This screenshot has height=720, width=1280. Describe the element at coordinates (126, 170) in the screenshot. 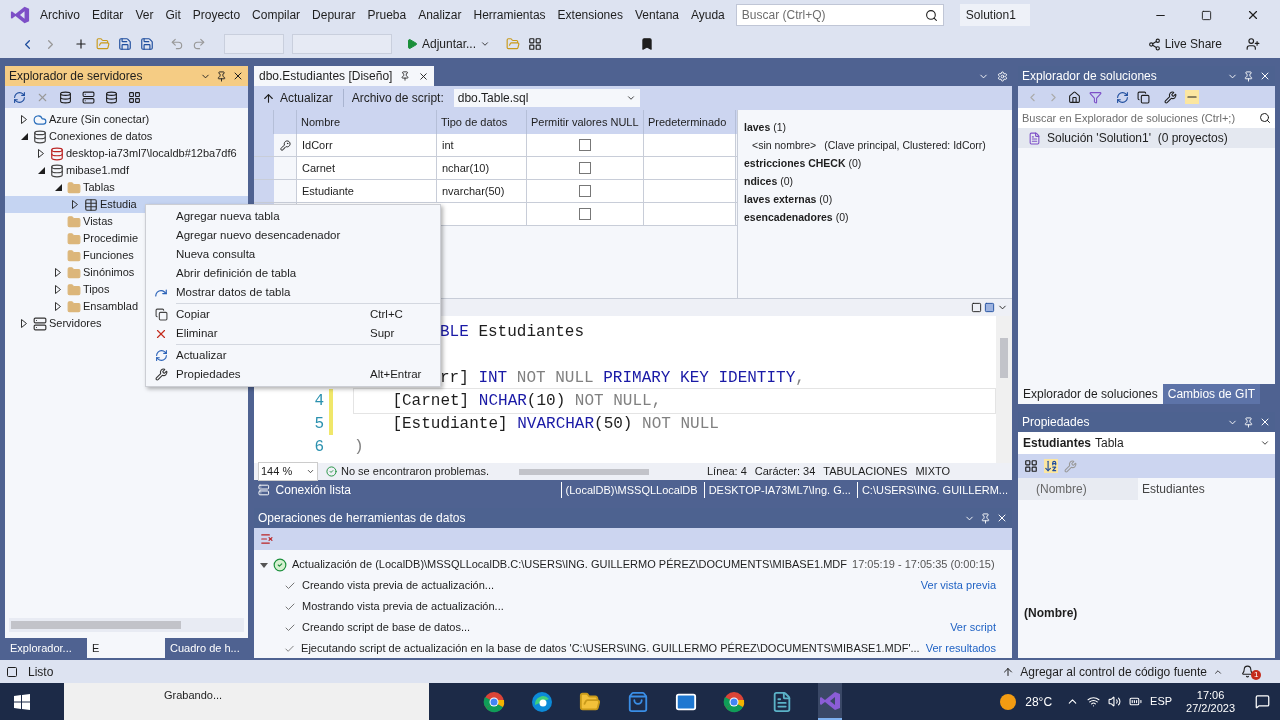

I see `tree-item: mibase1.mdf` at that location.